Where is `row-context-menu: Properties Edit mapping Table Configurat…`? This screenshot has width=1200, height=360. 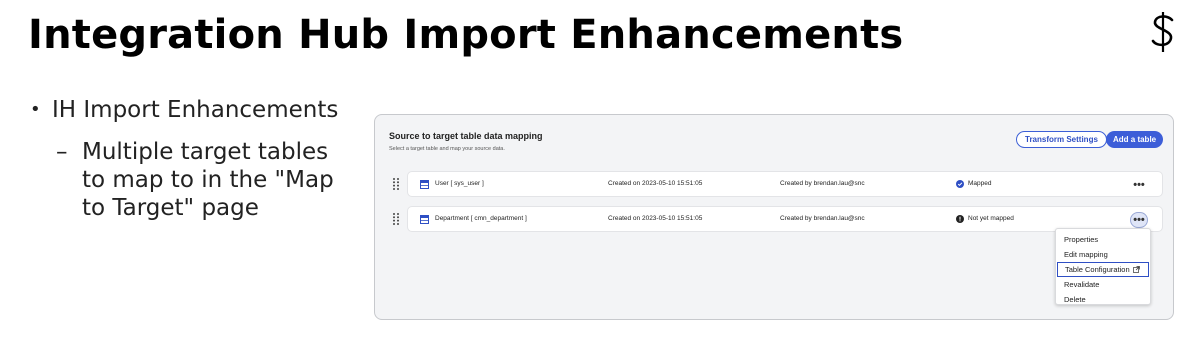 row-context-menu: Properties Edit mapping Table Configurat… is located at coordinates (1103, 266).